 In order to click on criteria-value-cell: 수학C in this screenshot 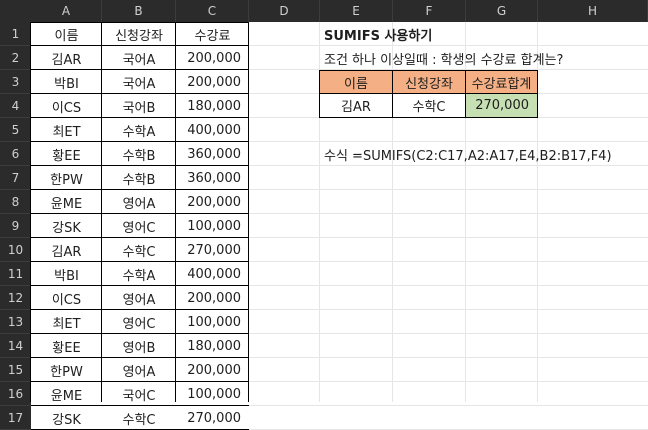, I will do `click(429, 105)`.